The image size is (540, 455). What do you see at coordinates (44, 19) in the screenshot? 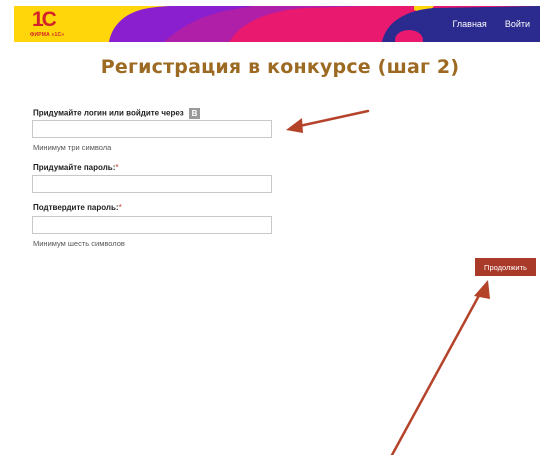
I see `logo-mark: 1С` at bounding box center [44, 19].